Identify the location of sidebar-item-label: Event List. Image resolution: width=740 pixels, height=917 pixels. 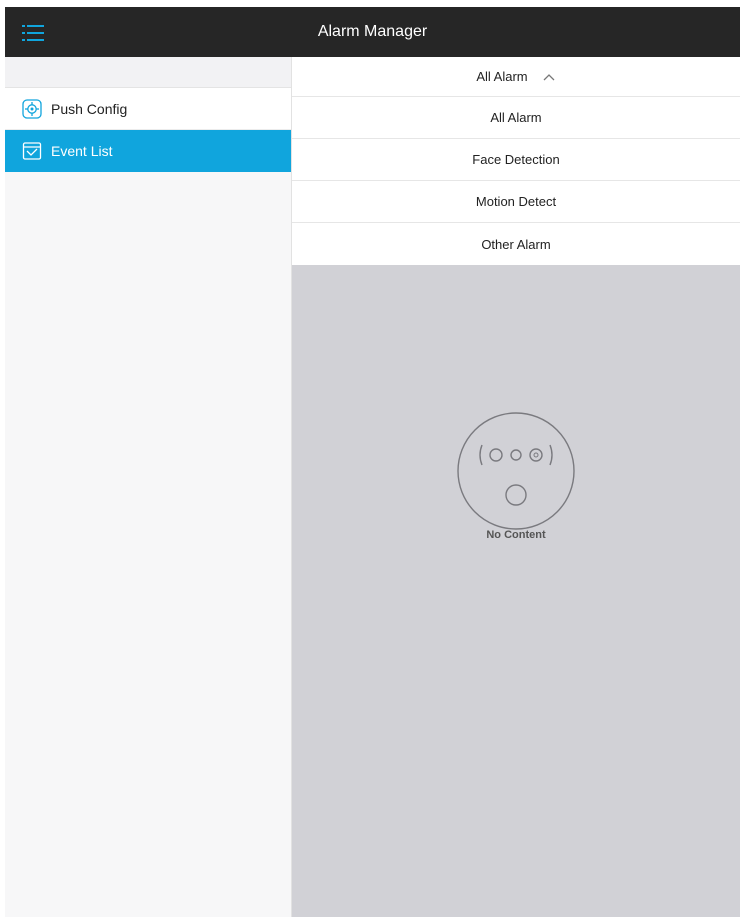
(82, 151).